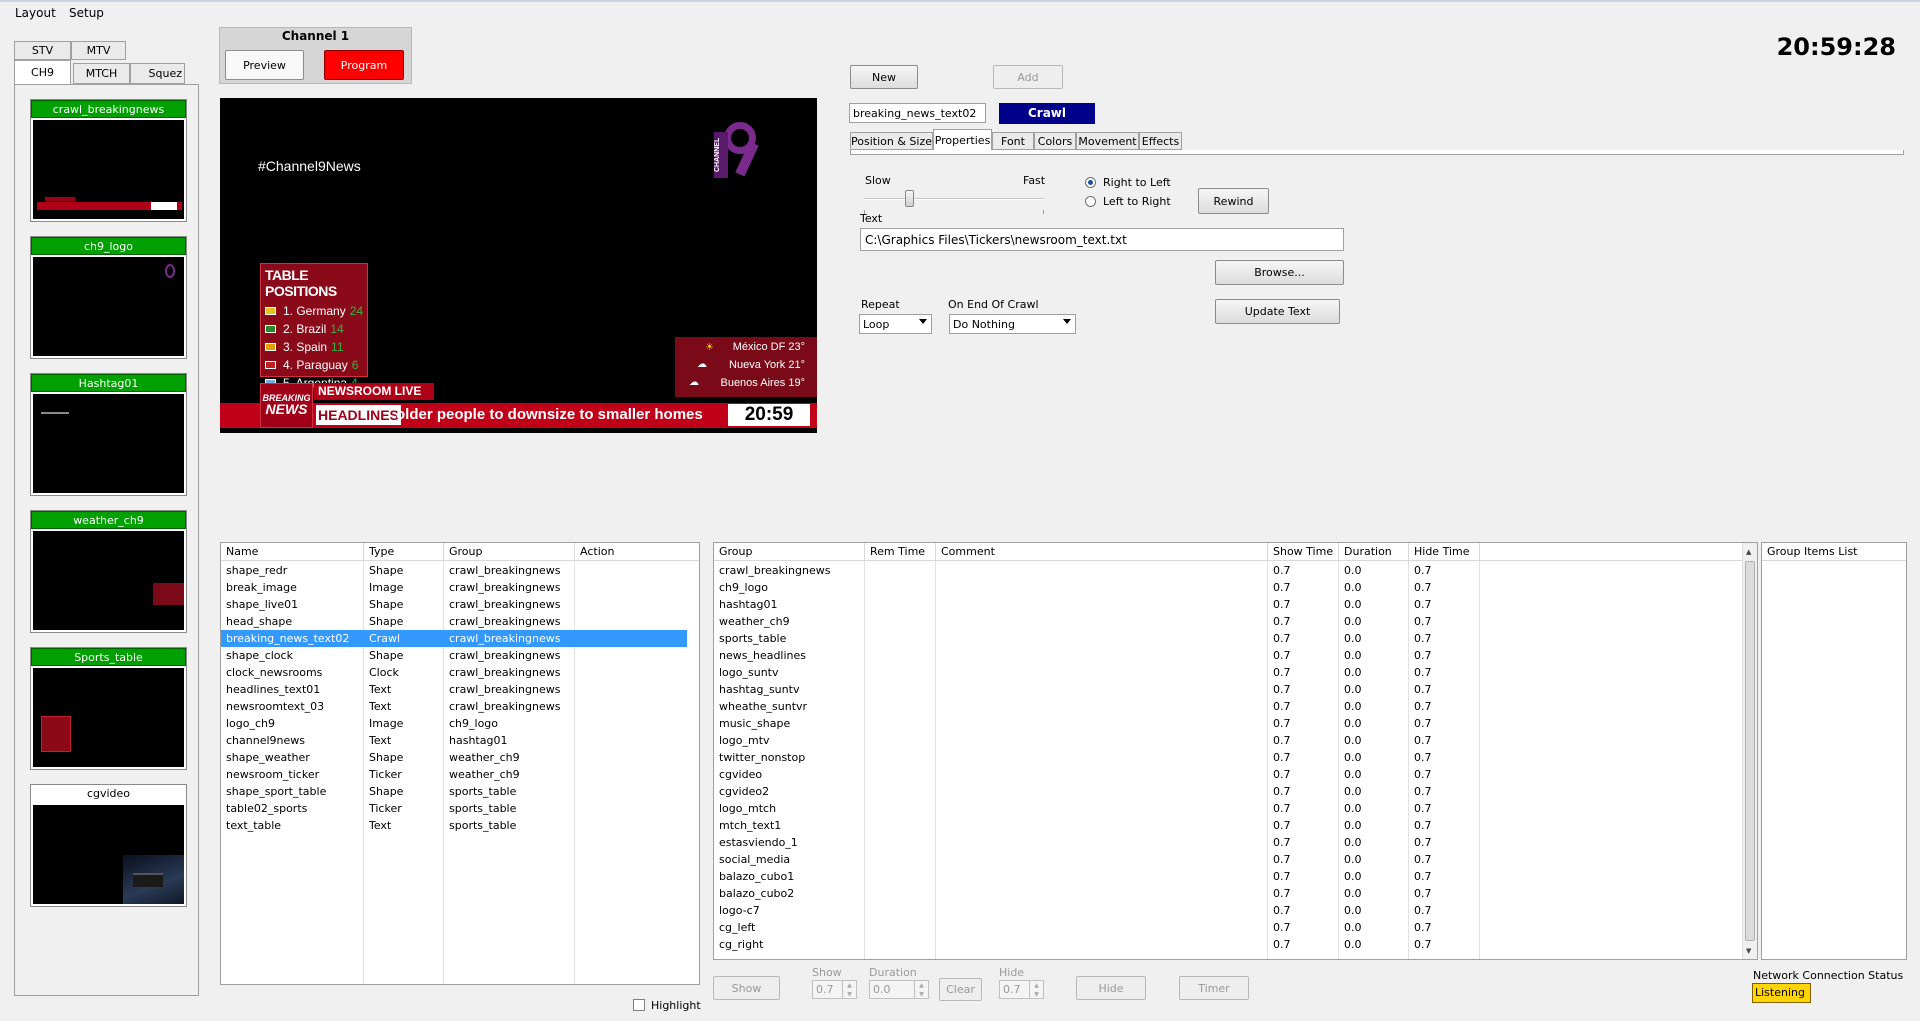  What do you see at coordinates (42, 72) in the screenshot?
I see `tab-ch9: CH9` at bounding box center [42, 72].